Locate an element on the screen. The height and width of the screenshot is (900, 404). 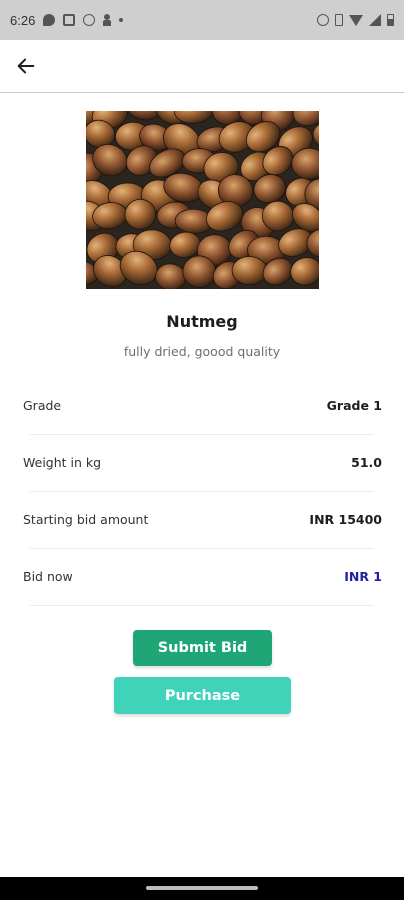
submit-bid-button: Submit Bid is located at coordinates (202, 648).